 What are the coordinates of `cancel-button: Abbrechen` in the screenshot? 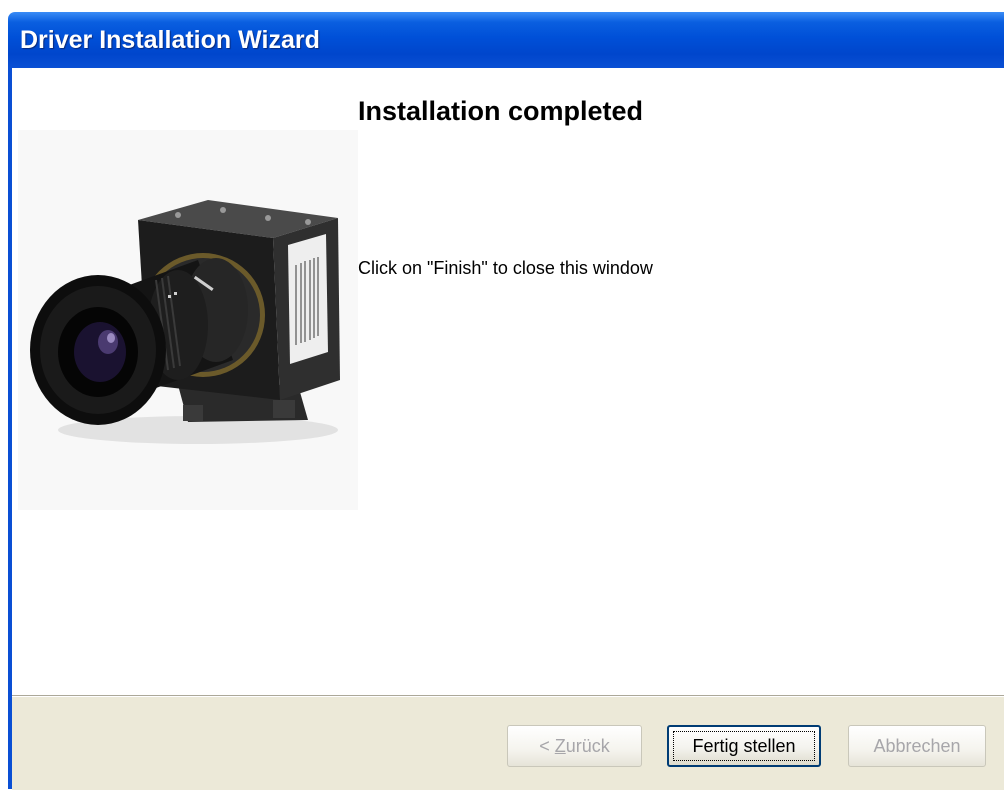 It's located at (917, 746).